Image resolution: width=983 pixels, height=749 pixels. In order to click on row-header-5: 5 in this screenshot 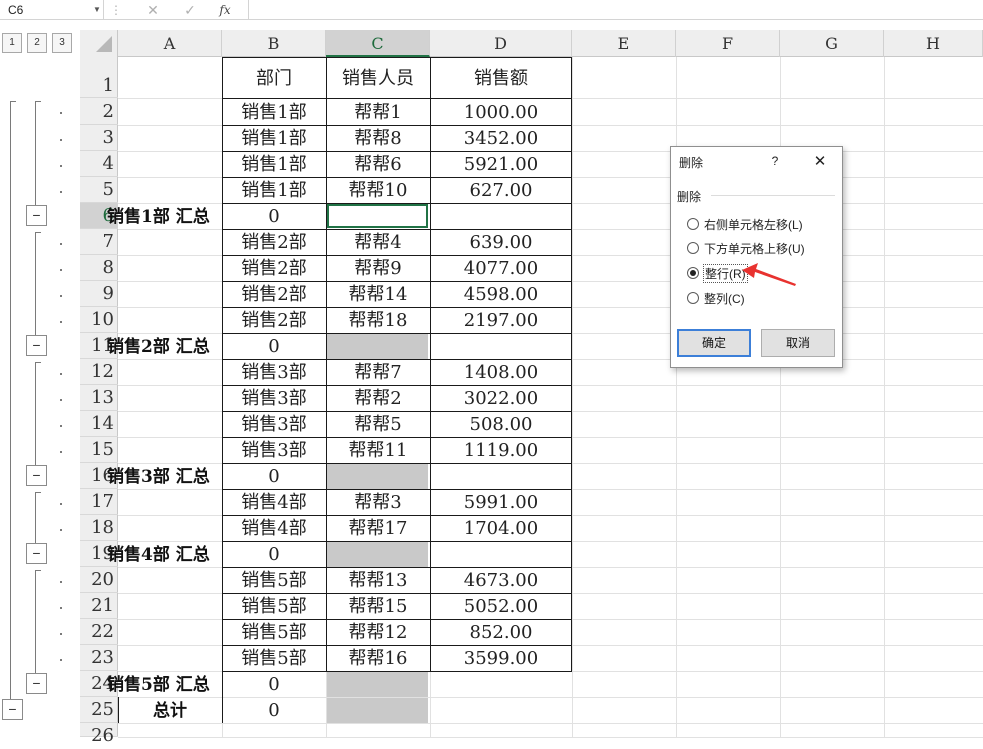, I will do `click(99, 190)`.